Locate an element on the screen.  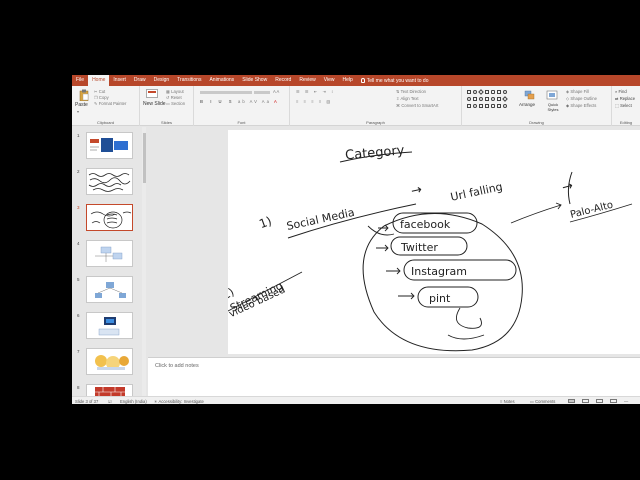
arrange-button: Arrange is located at coordinates (527, 104).